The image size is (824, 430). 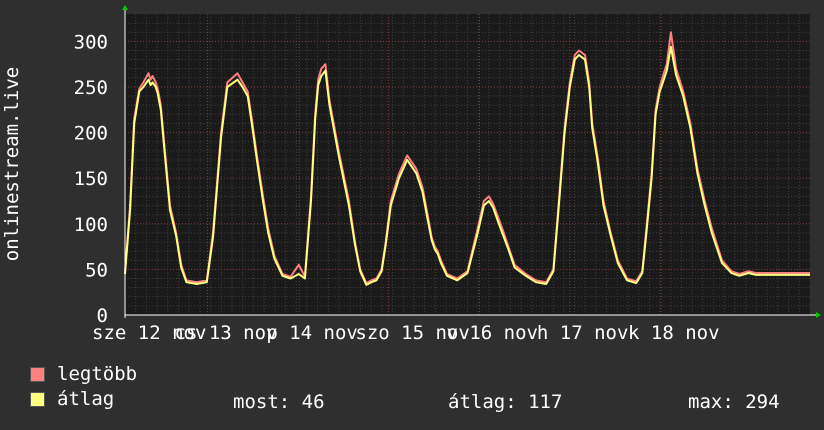 What do you see at coordinates (312, 333) in the screenshot?
I see `x-tick-label: p 14 nov` at bounding box center [312, 333].